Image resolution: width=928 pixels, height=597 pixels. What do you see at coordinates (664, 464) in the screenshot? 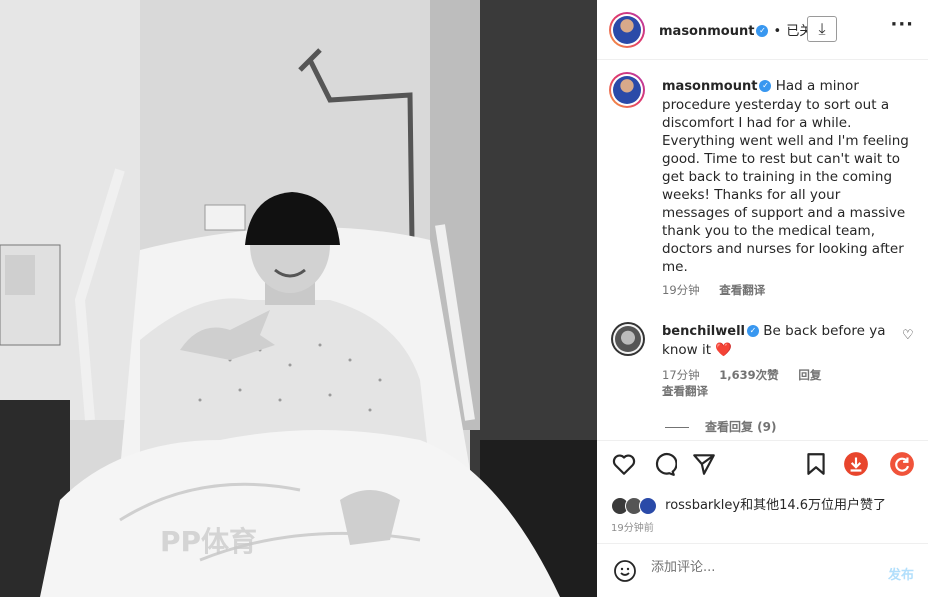
I see `comment-icon` at bounding box center [664, 464].